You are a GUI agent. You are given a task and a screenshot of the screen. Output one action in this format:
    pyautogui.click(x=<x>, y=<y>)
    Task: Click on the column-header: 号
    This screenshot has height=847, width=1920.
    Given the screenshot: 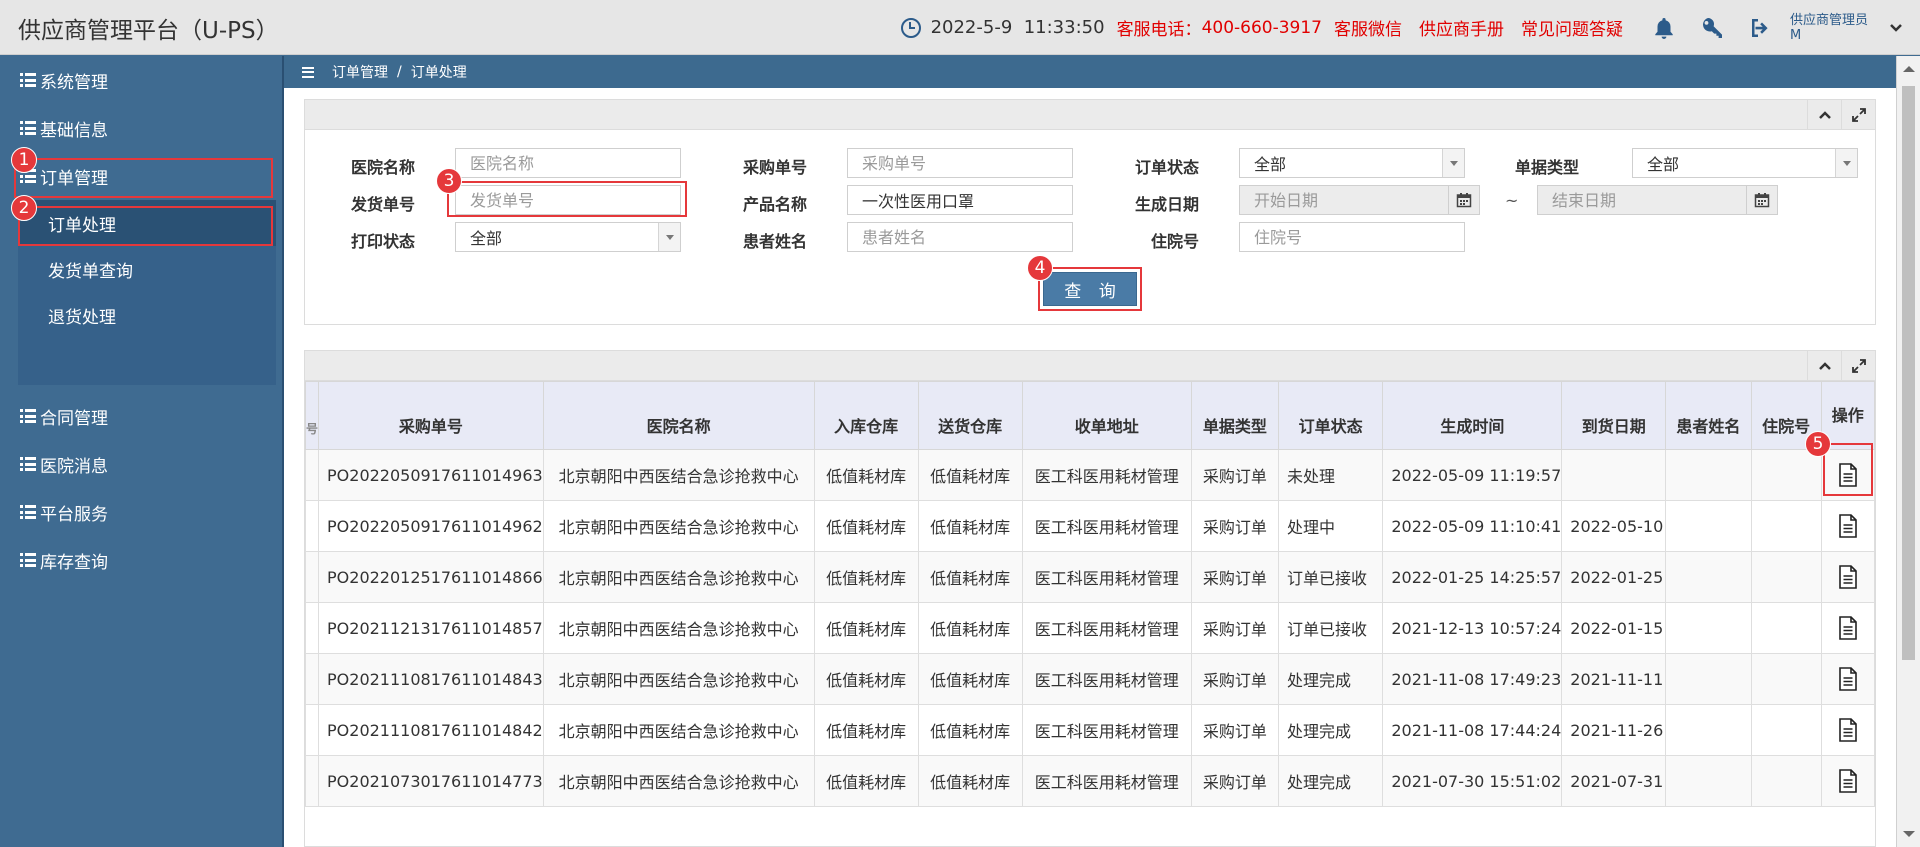 What is the action you would take?
    pyautogui.click(x=312, y=415)
    